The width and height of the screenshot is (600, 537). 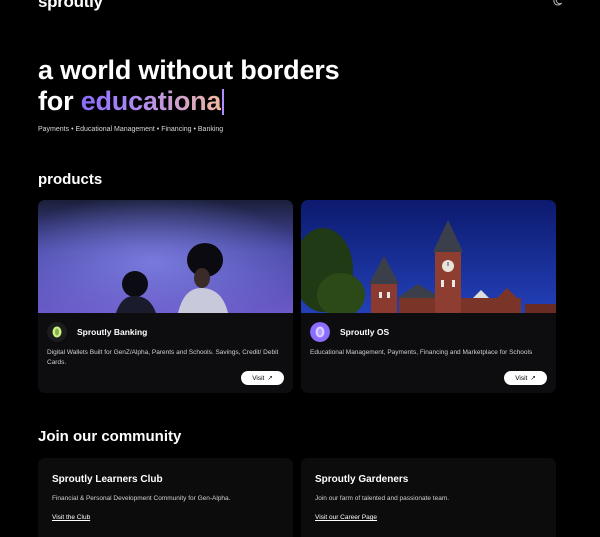 What do you see at coordinates (59, 101) in the screenshot?
I see `hero-prefix: for` at bounding box center [59, 101].